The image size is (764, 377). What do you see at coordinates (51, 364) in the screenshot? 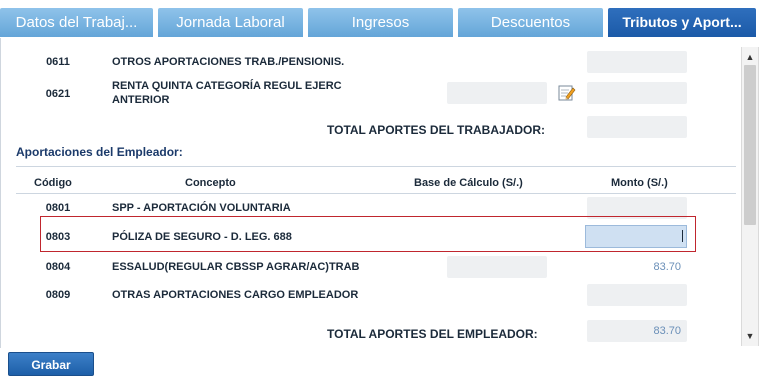
I see `save-button: Grabar` at bounding box center [51, 364].